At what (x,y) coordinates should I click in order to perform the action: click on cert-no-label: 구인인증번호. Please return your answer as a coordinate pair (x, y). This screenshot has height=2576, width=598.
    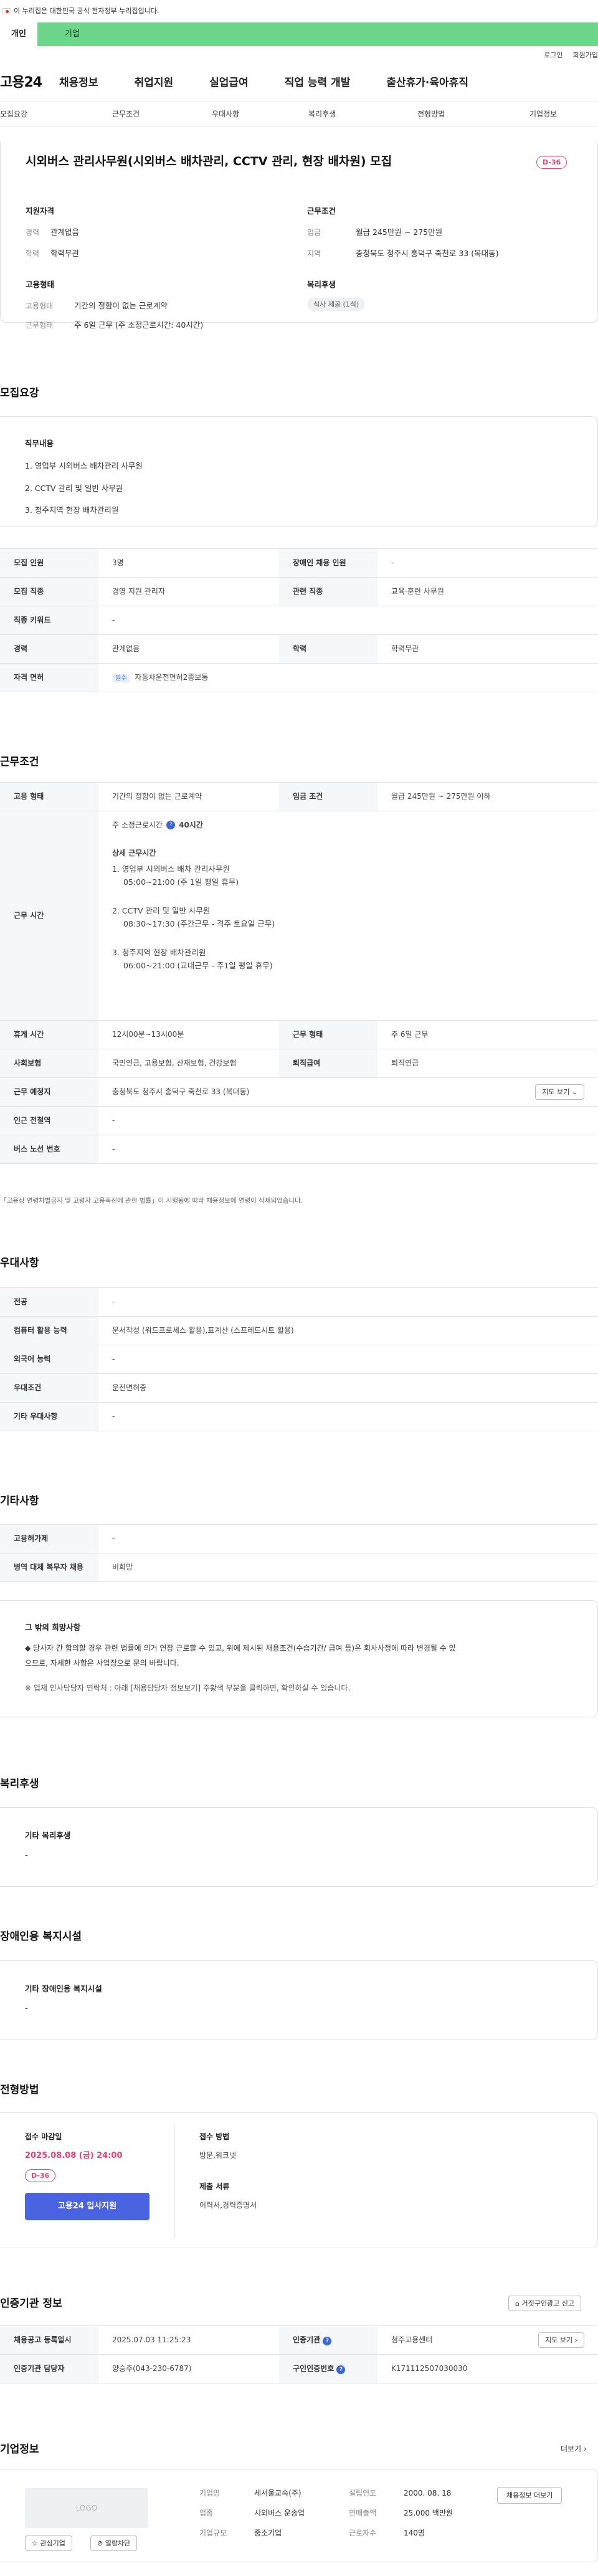
    Looking at the image, I should click on (314, 2368).